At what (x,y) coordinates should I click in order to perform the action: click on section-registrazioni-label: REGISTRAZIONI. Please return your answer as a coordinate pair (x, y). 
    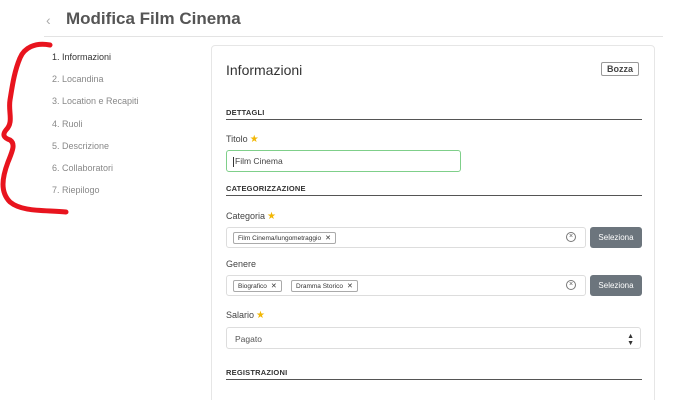
    Looking at the image, I should click on (257, 372).